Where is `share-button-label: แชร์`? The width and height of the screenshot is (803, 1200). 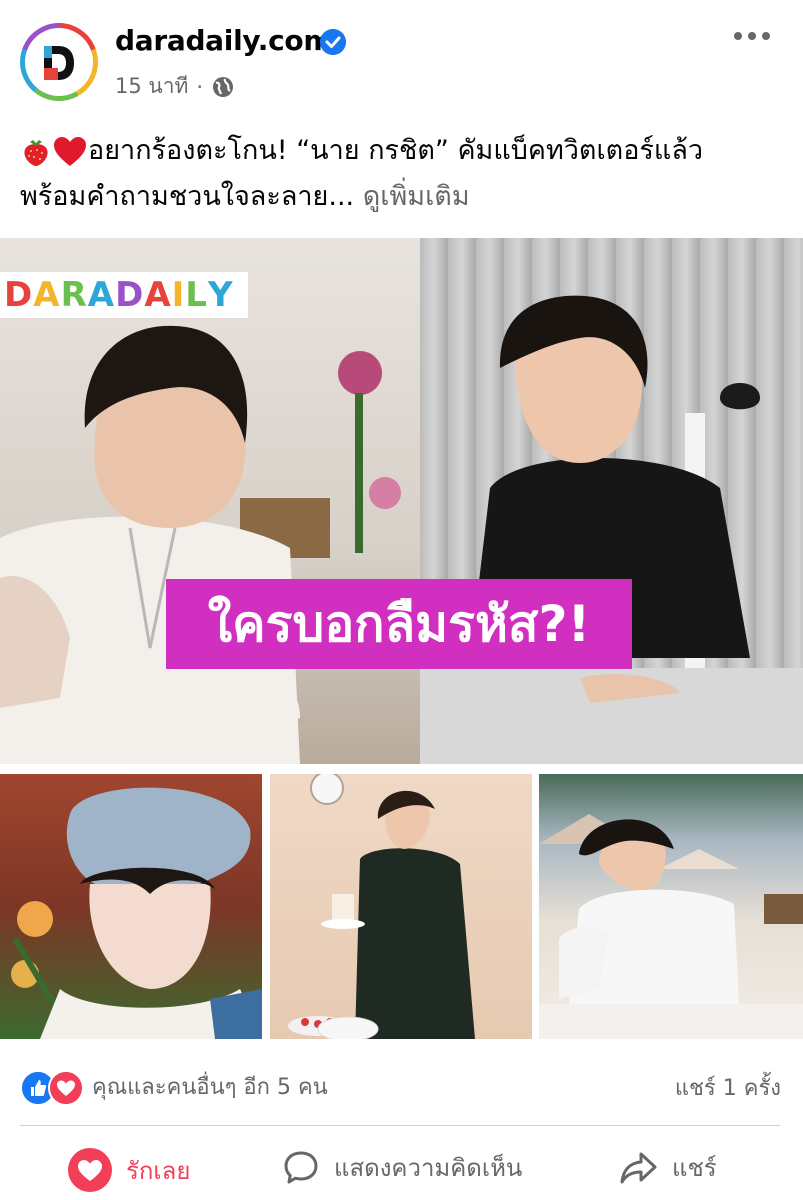
share-button-label: แชร์ is located at coordinates (694, 1168).